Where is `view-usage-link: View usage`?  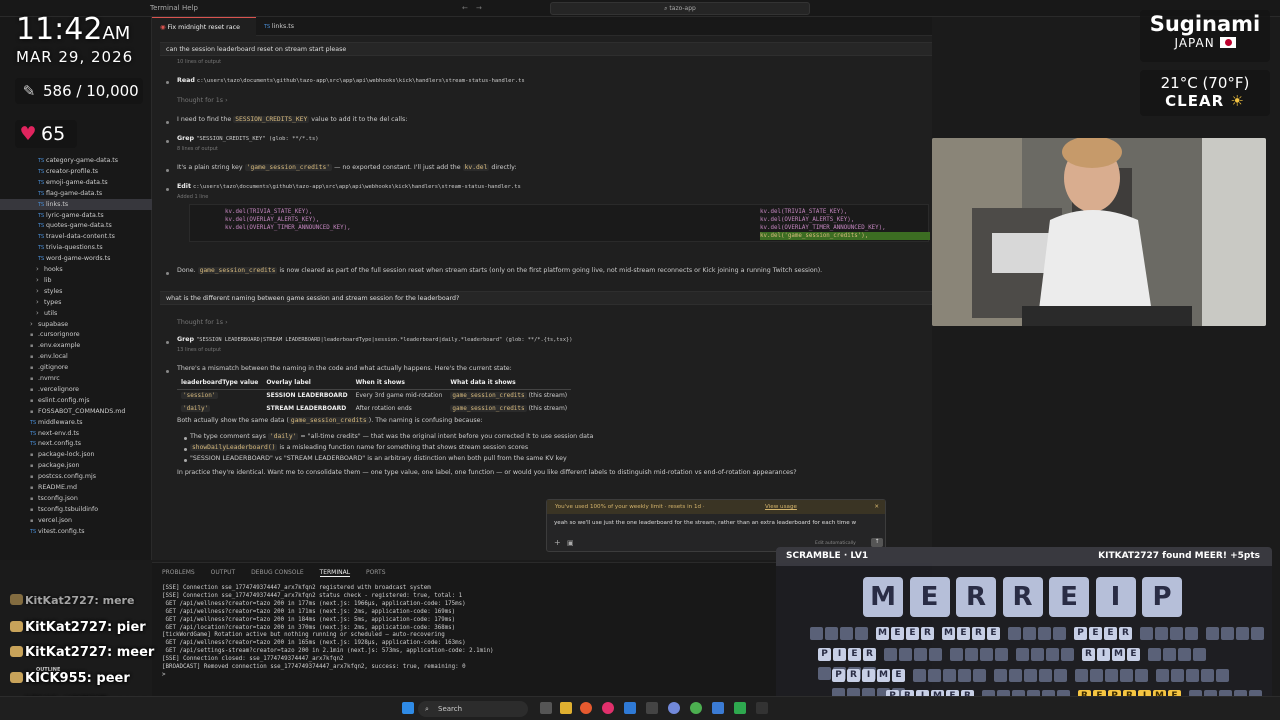 view-usage-link: View usage is located at coordinates (781, 507).